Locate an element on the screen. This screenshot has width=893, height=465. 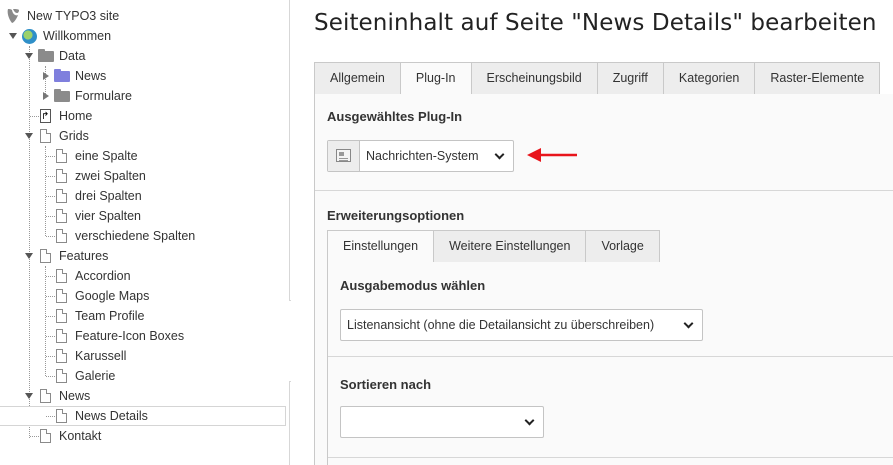
tree-item-grids: Grids is located at coordinates (143, 136).